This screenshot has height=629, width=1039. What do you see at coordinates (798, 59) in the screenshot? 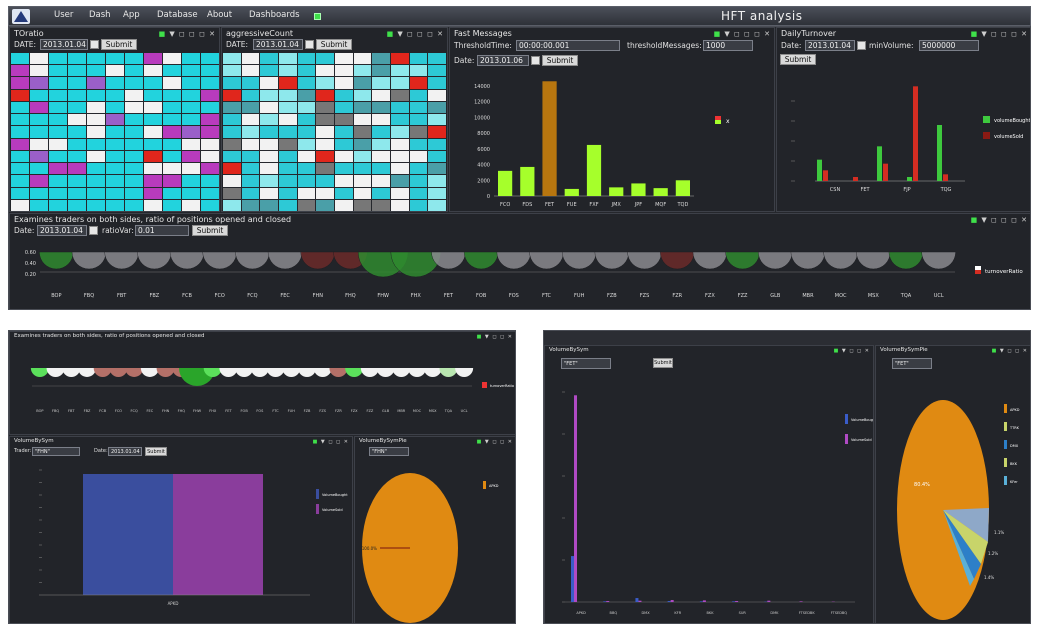
I see `submit-button: Submit` at bounding box center [798, 59].